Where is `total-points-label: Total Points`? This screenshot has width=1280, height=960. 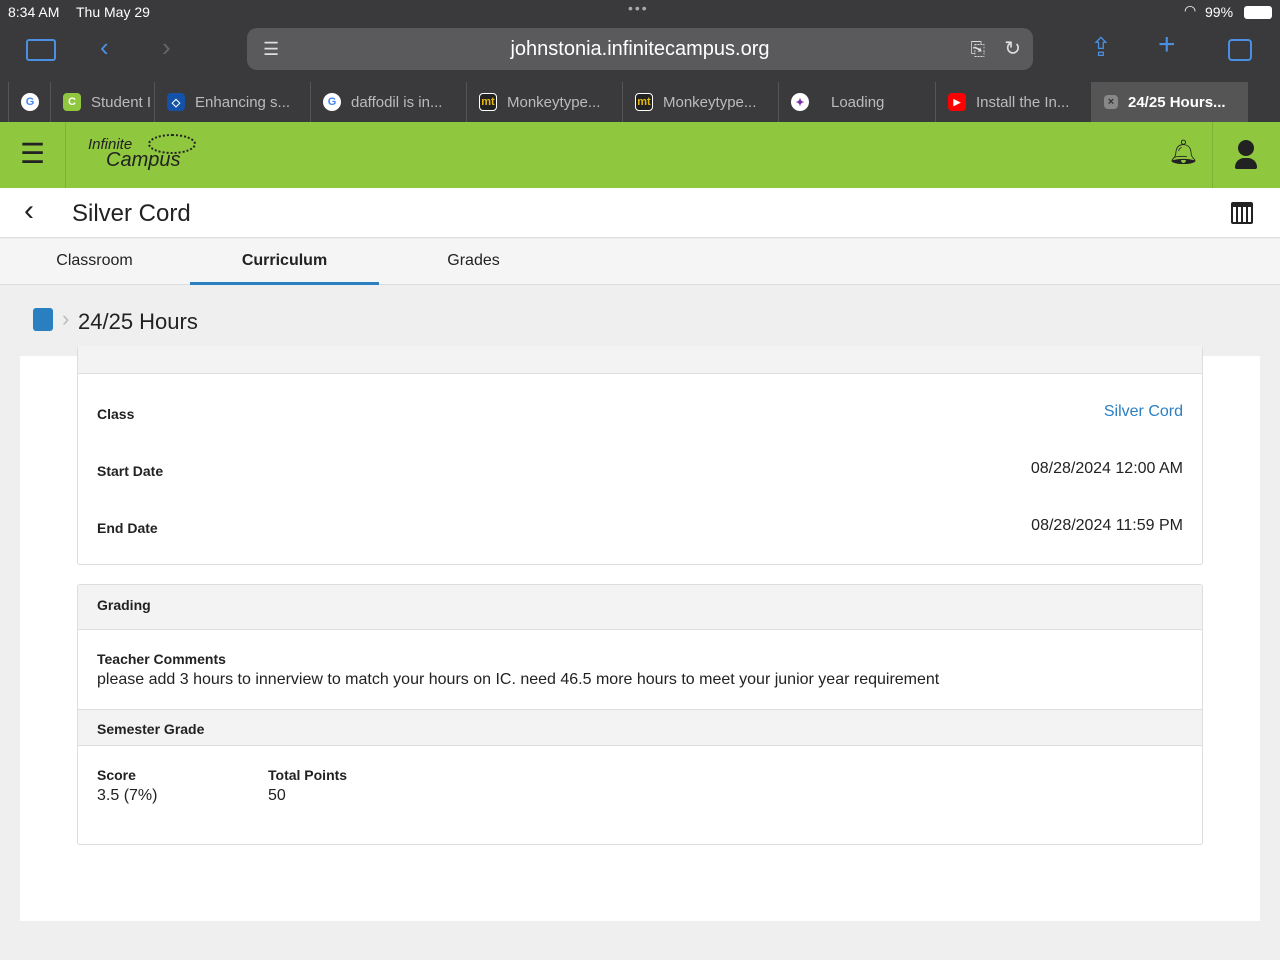
total-points-label: Total Points is located at coordinates (308, 775).